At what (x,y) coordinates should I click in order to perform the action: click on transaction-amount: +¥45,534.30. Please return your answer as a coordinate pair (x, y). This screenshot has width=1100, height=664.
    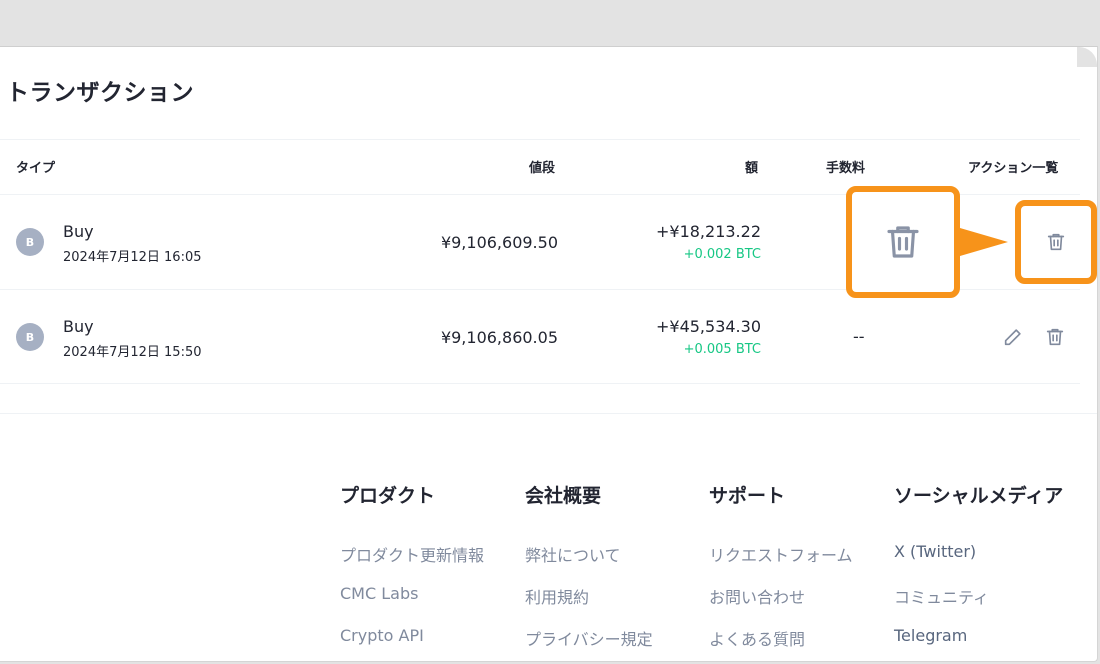
    Looking at the image, I should click on (708, 326).